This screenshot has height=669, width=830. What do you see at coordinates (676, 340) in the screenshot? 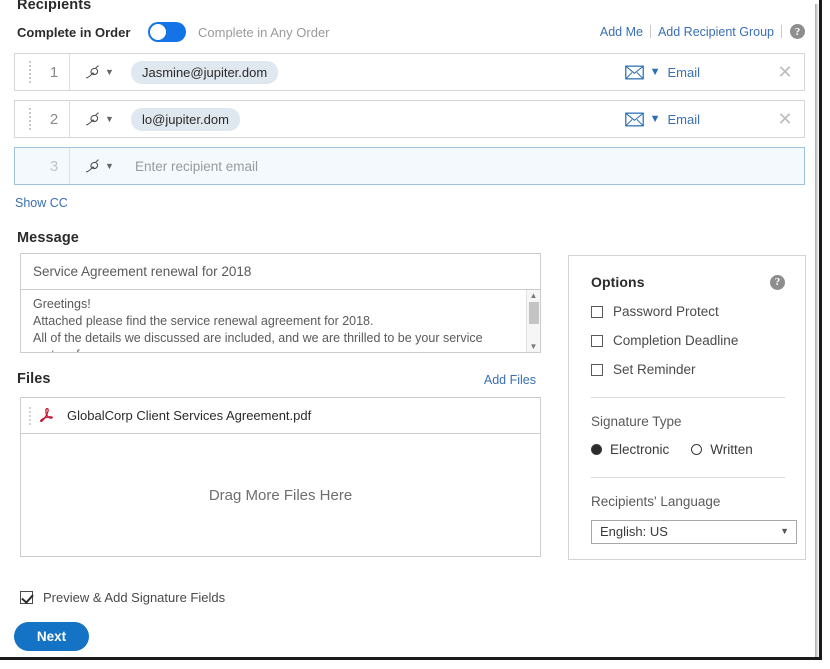
I see `option-label: Completion Deadline` at bounding box center [676, 340].